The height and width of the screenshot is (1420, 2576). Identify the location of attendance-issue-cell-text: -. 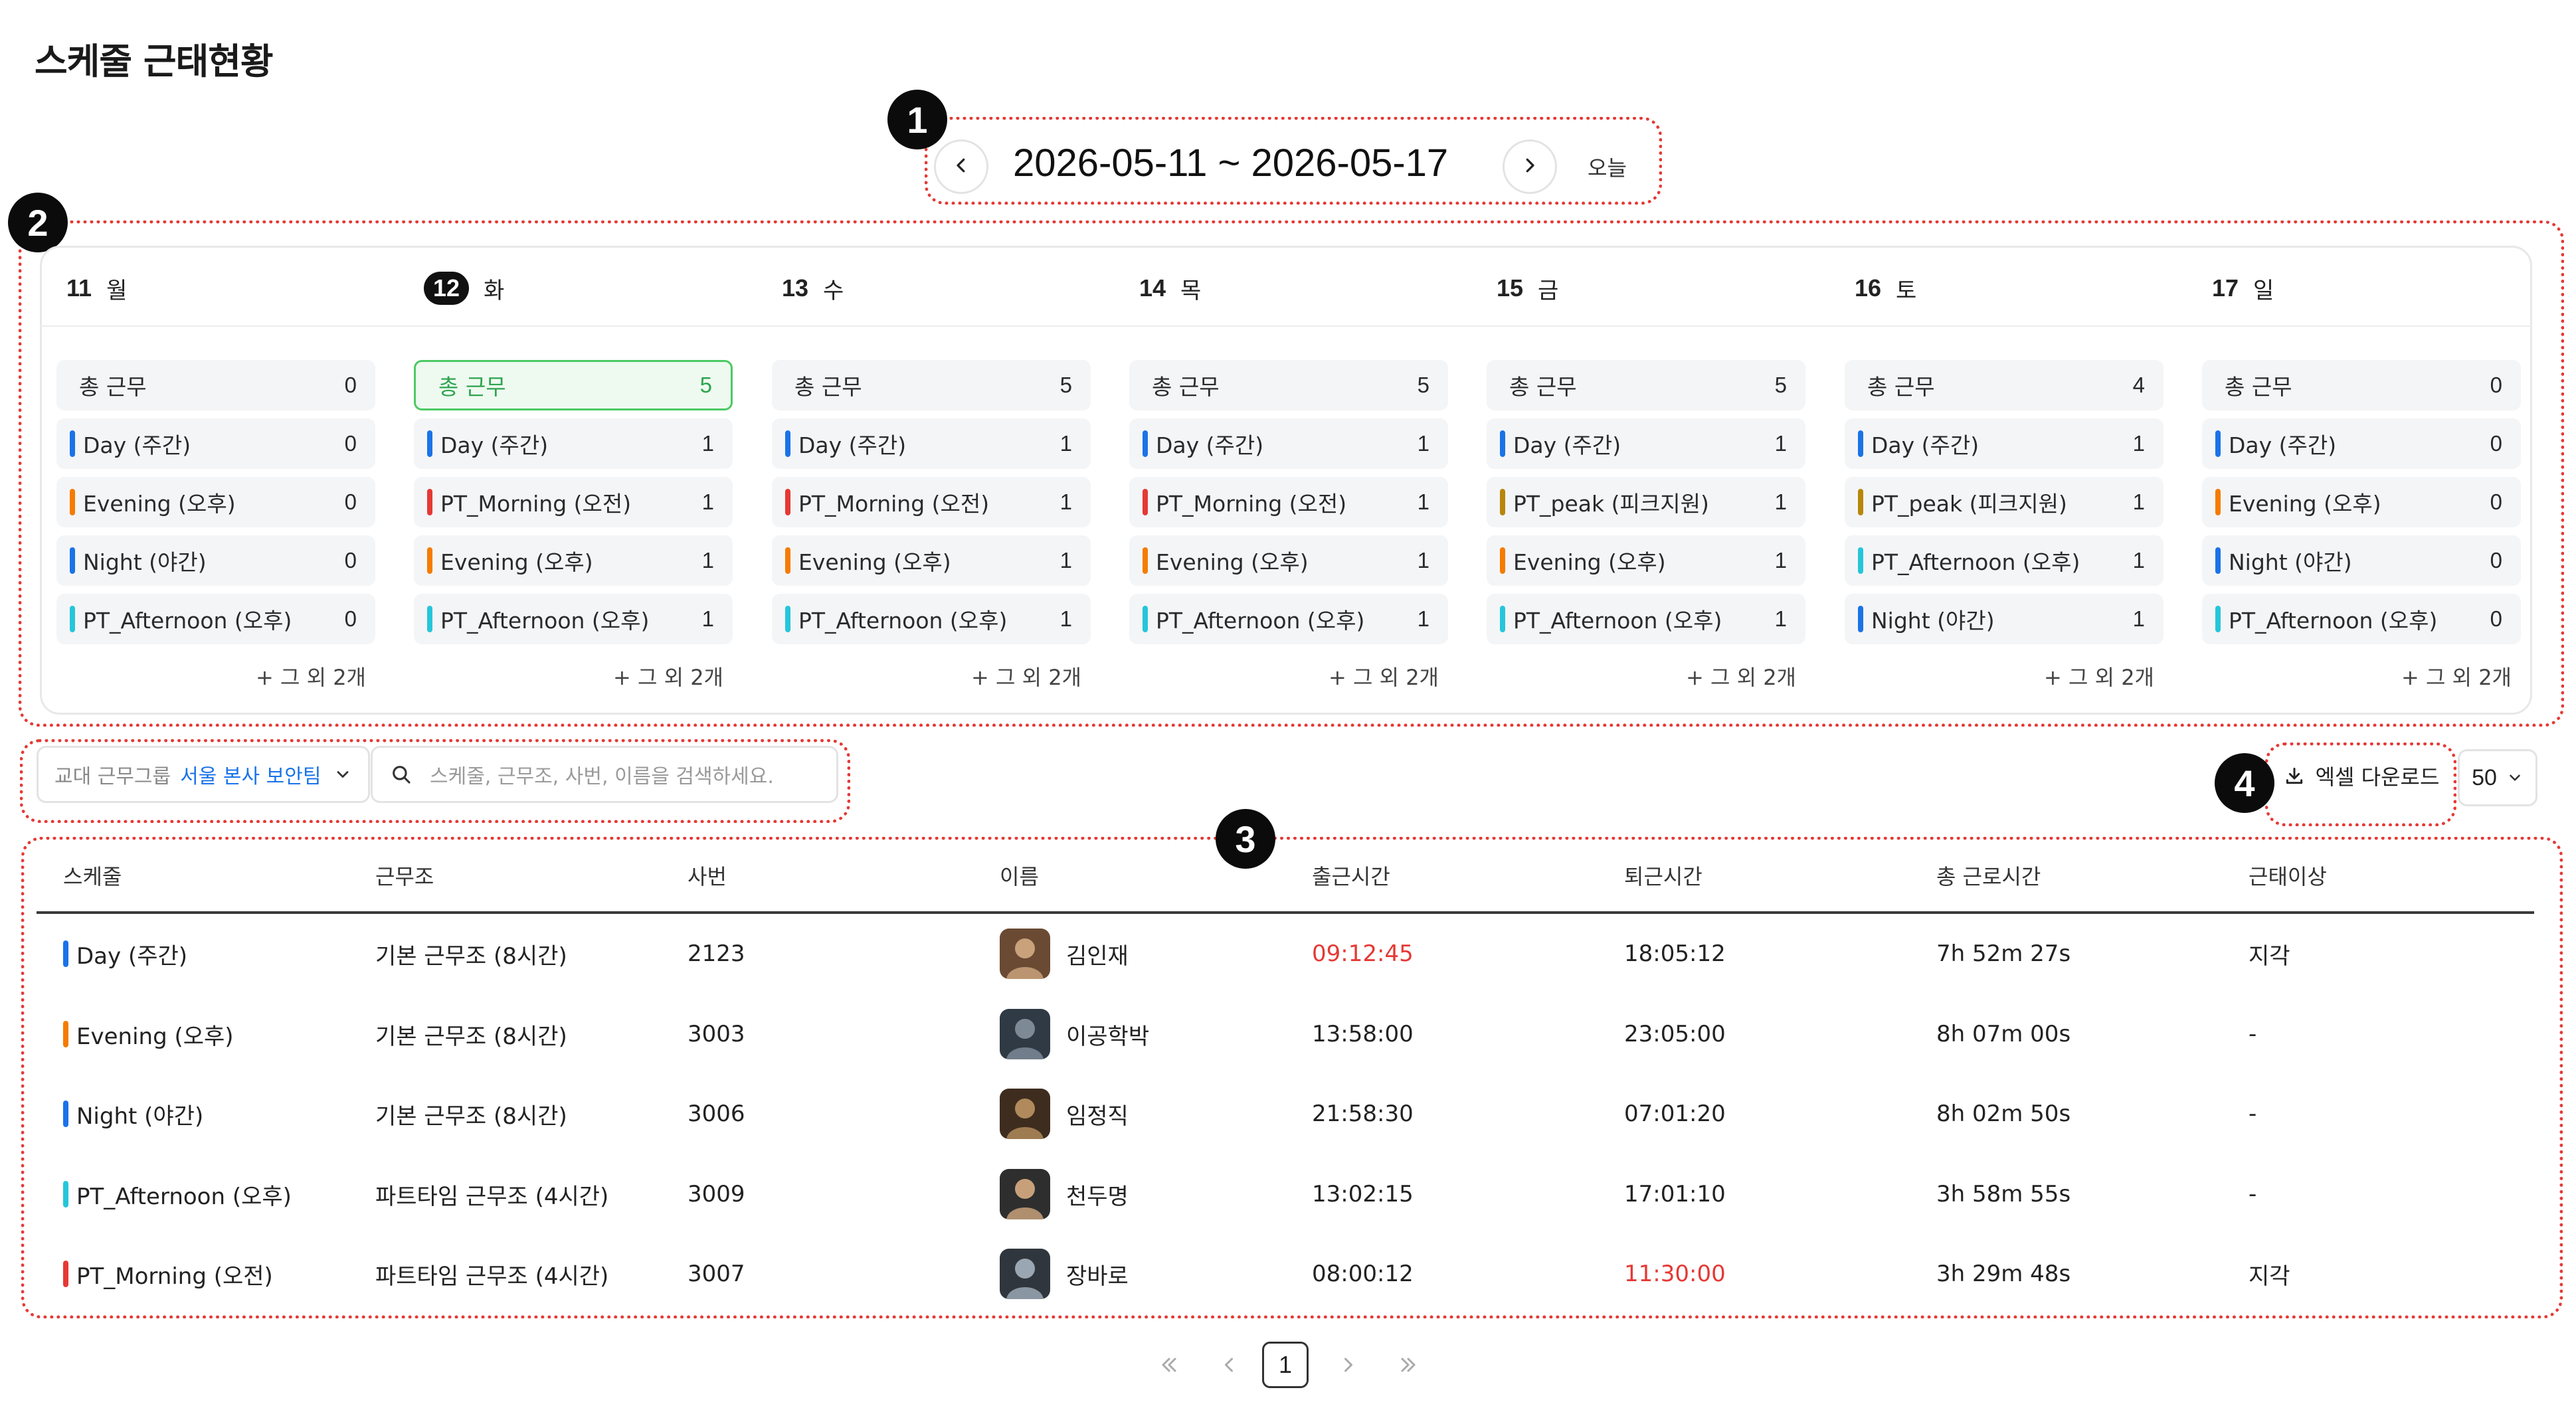
(2253, 1114).